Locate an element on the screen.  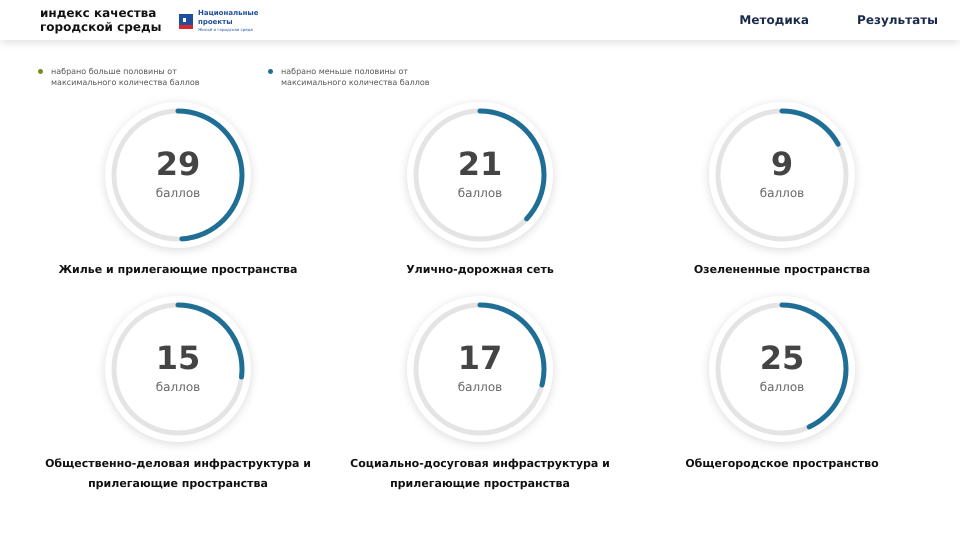
score-value: 9 is located at coordinates (782, 164).